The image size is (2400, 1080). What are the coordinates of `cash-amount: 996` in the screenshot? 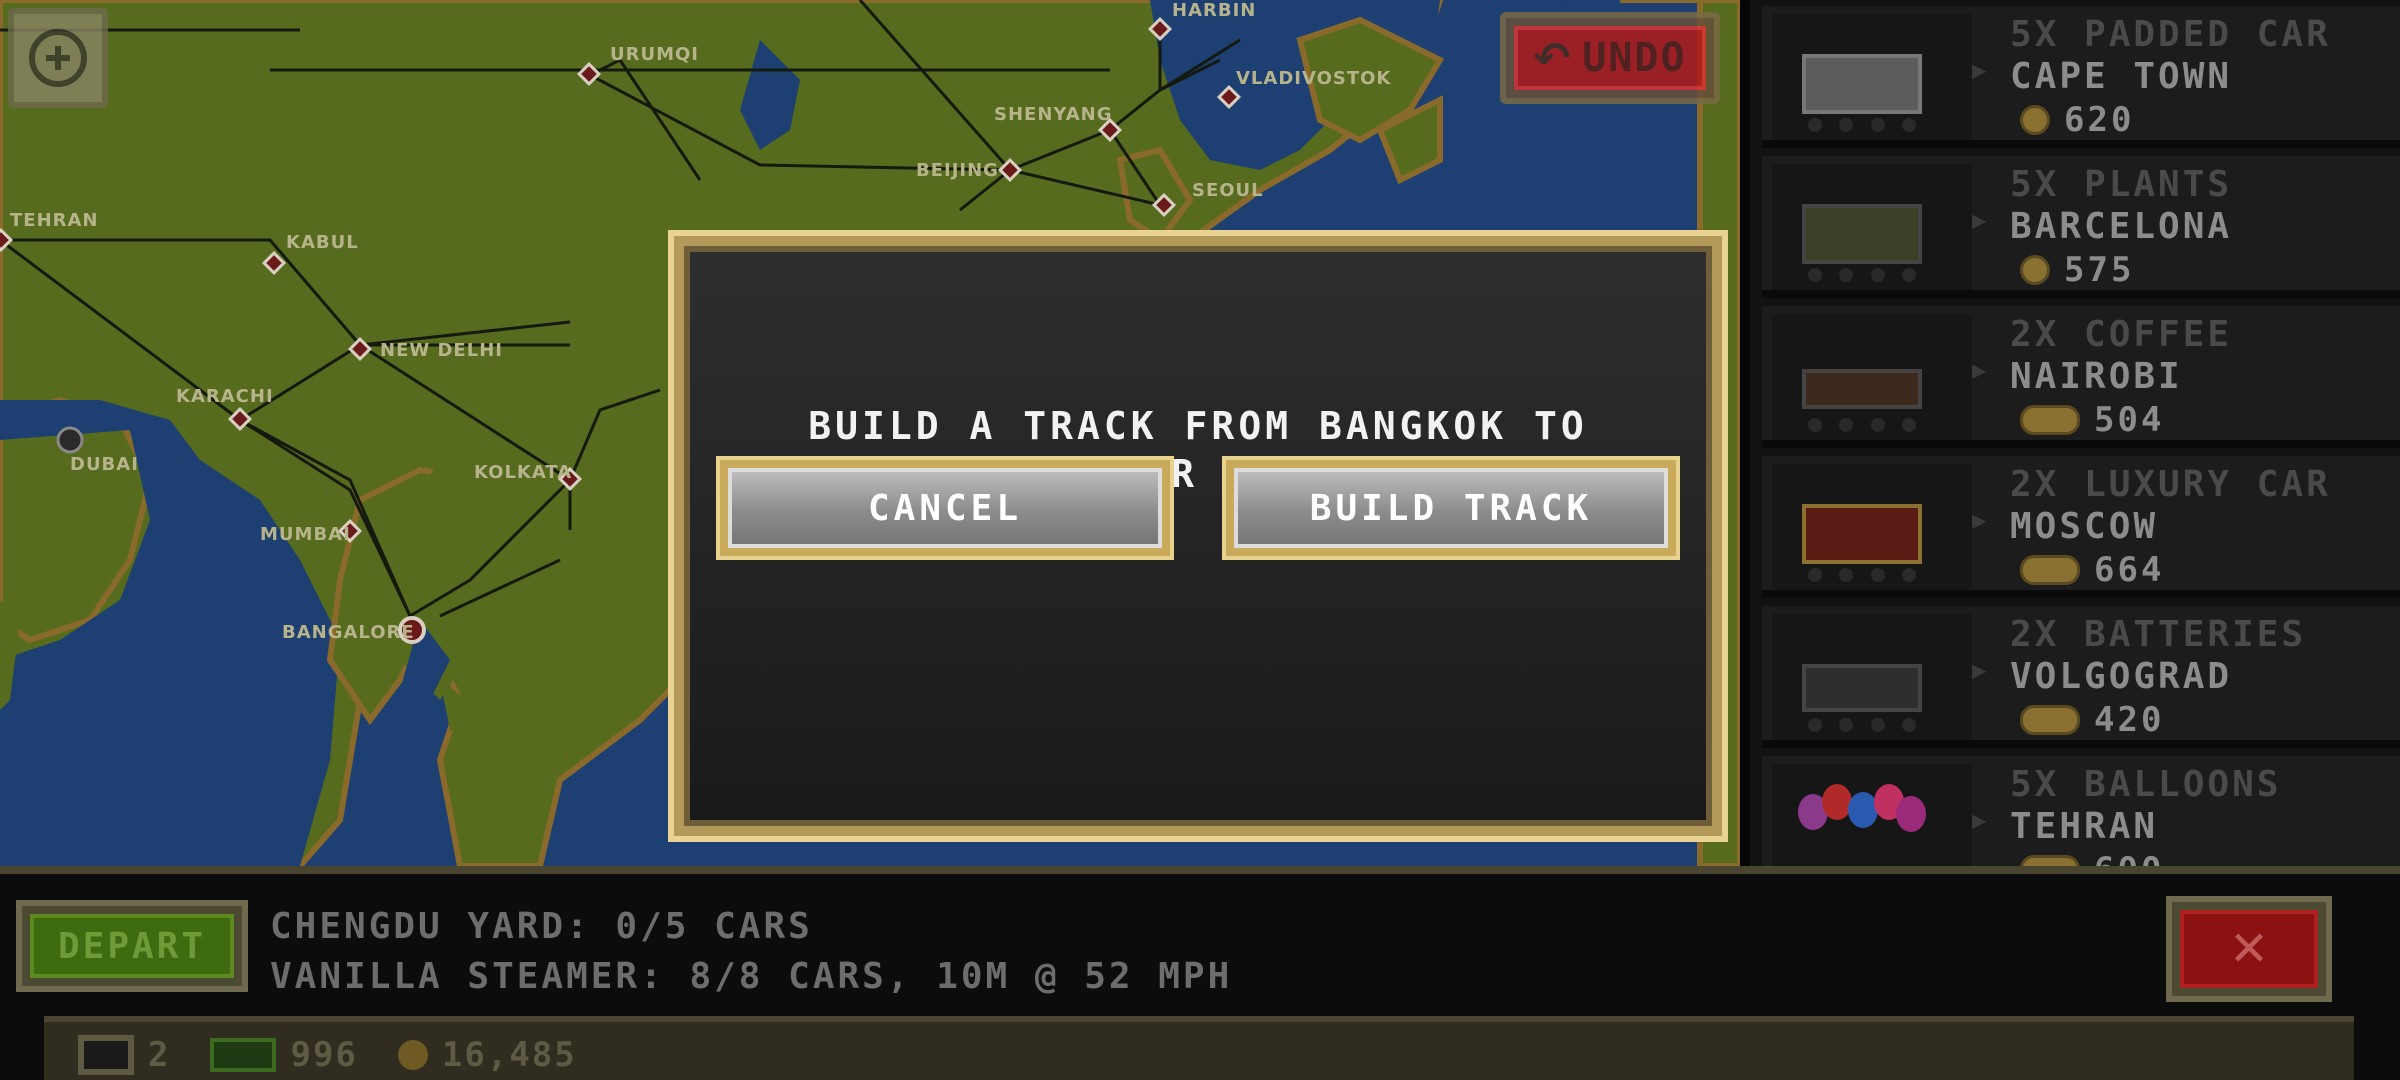 It's located at (324, 1055).